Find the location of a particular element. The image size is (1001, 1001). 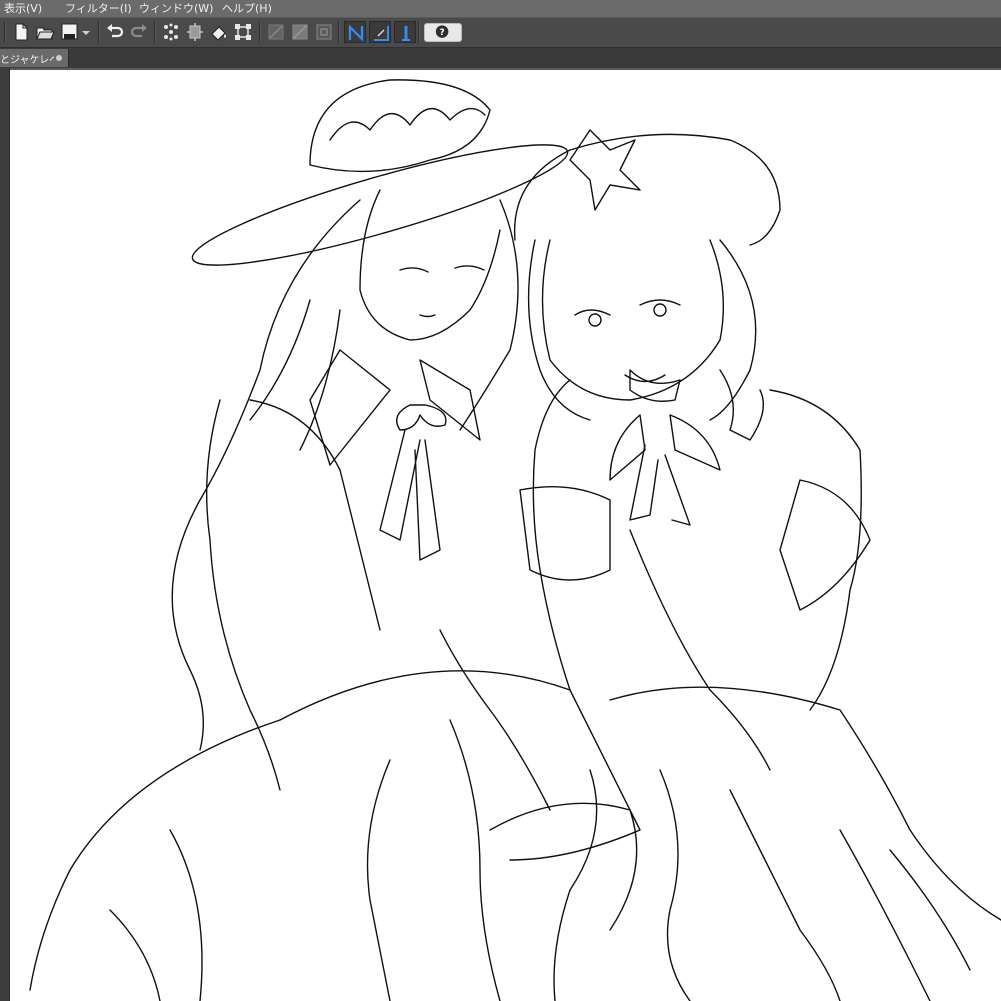

right-face is located at coordinates (633, 320).